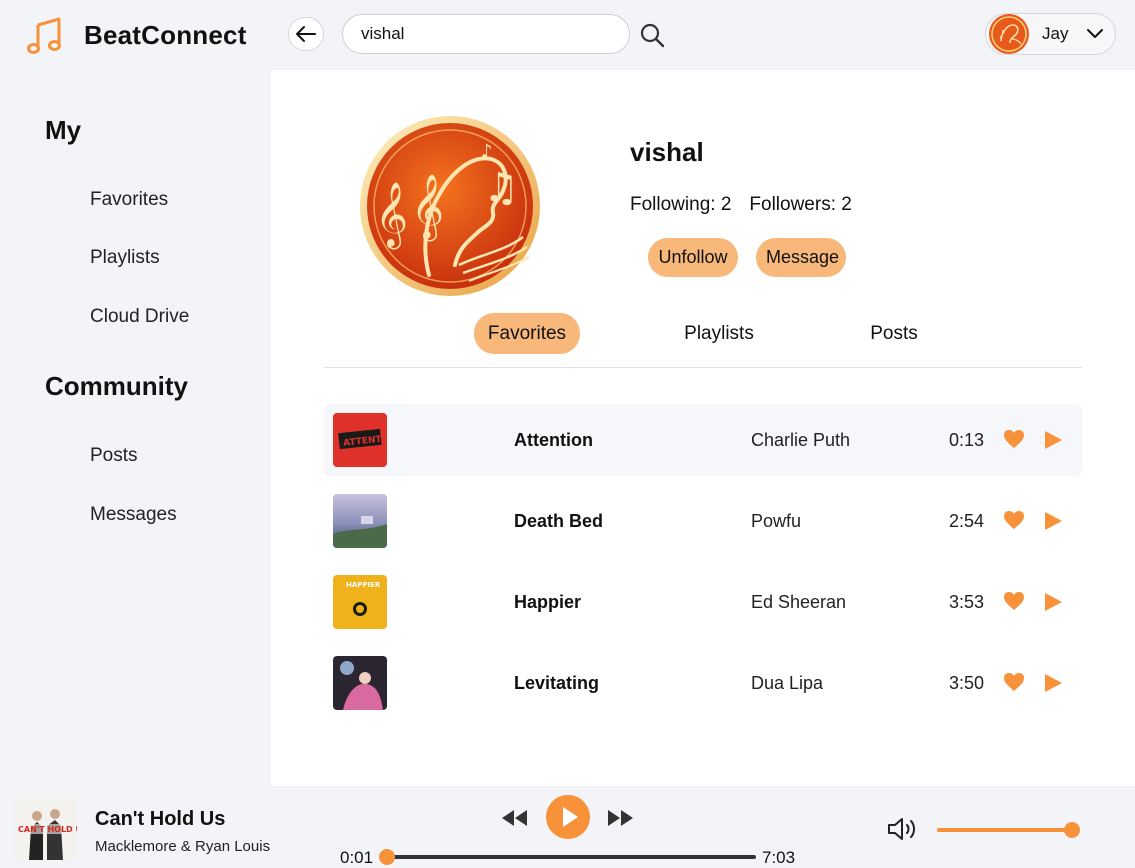 This screenshot has height=868, width=1135. Describe the element at coordinates (1009, 34) in the screenshot. I see `avatar: ♪` at that location.